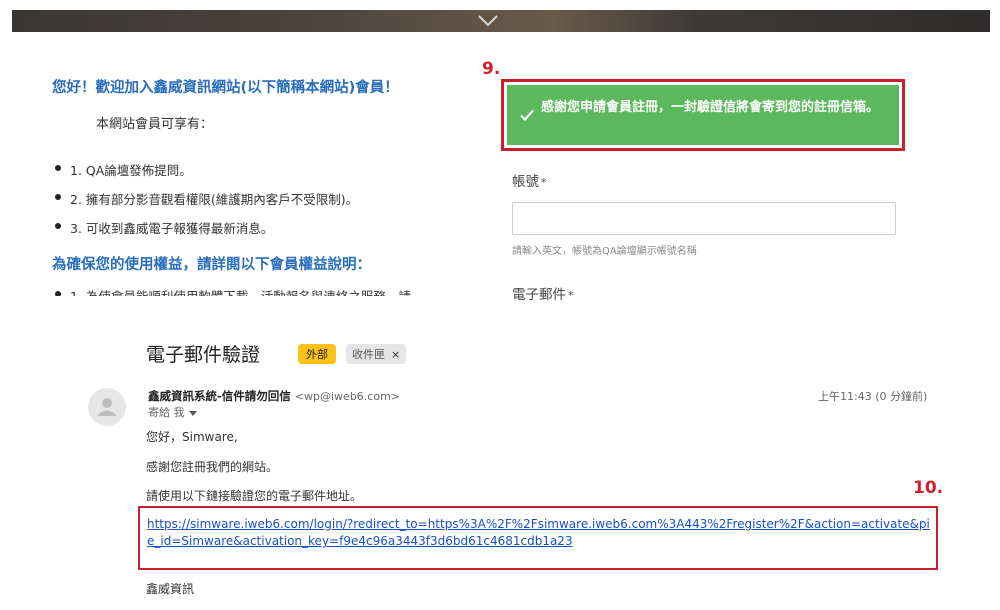 This screenshot has height=610, width=1000. I want to click on welcome-heading: 您好！歡迎加入鑫威資訊網站(以下簡稱本網站)會員！, so click(225, 88).